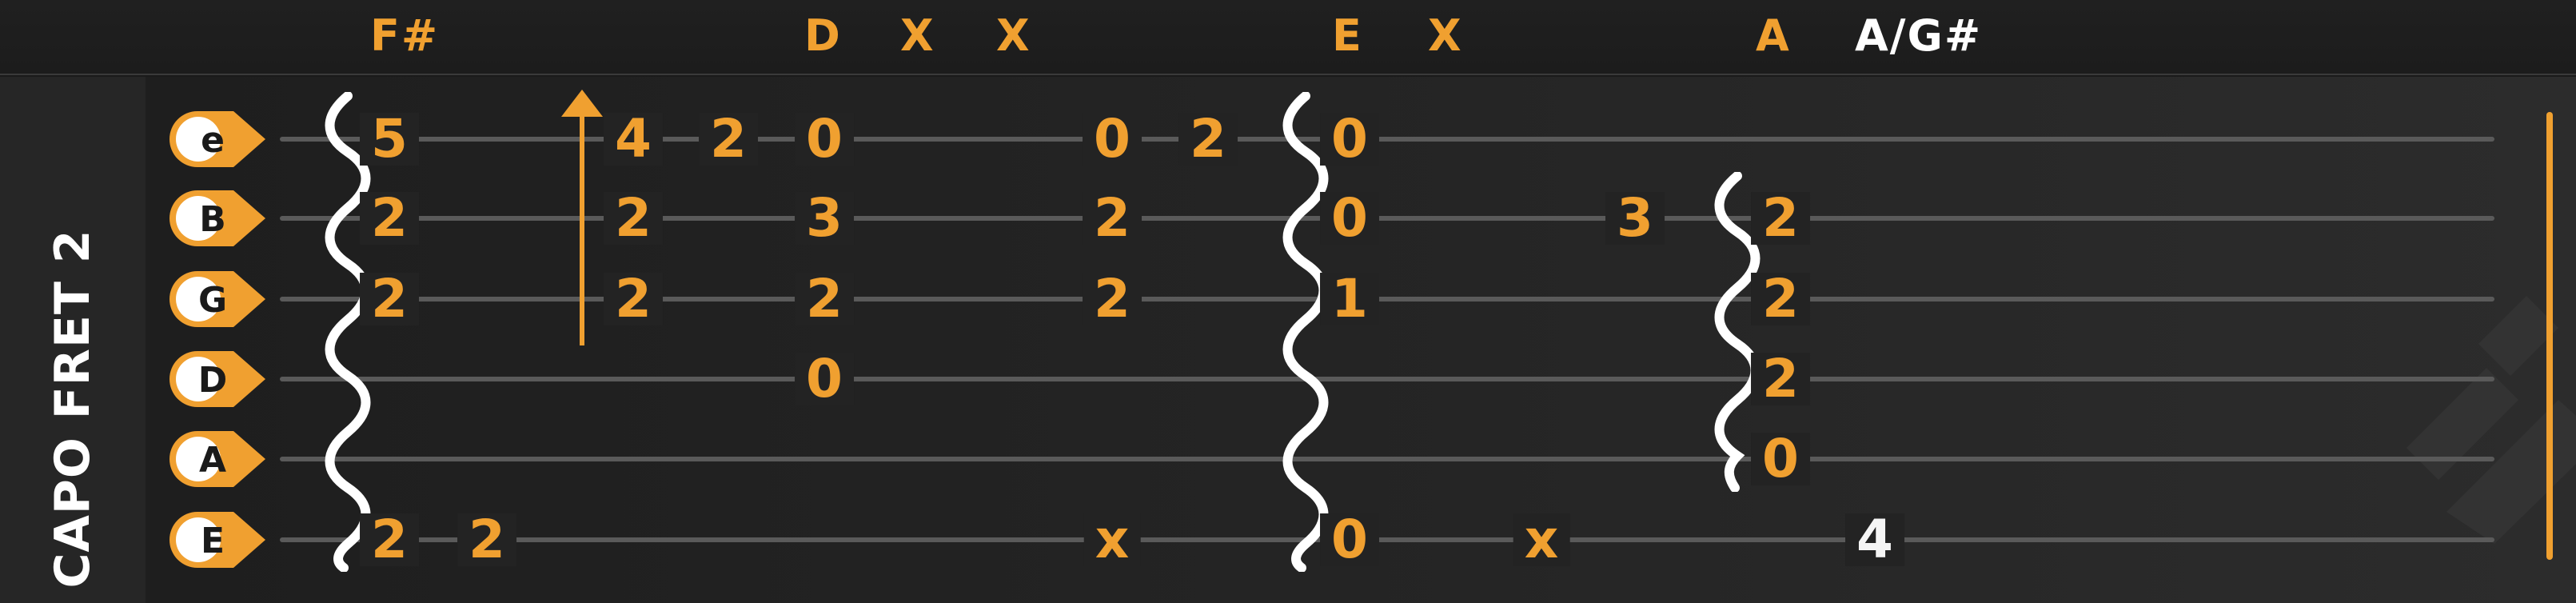 This screenshot has width=2576, height=603. What do you see at coordinates (389, 140) in the screenshot?
I see `fret-number: 5` at bounding box center [389, 140].